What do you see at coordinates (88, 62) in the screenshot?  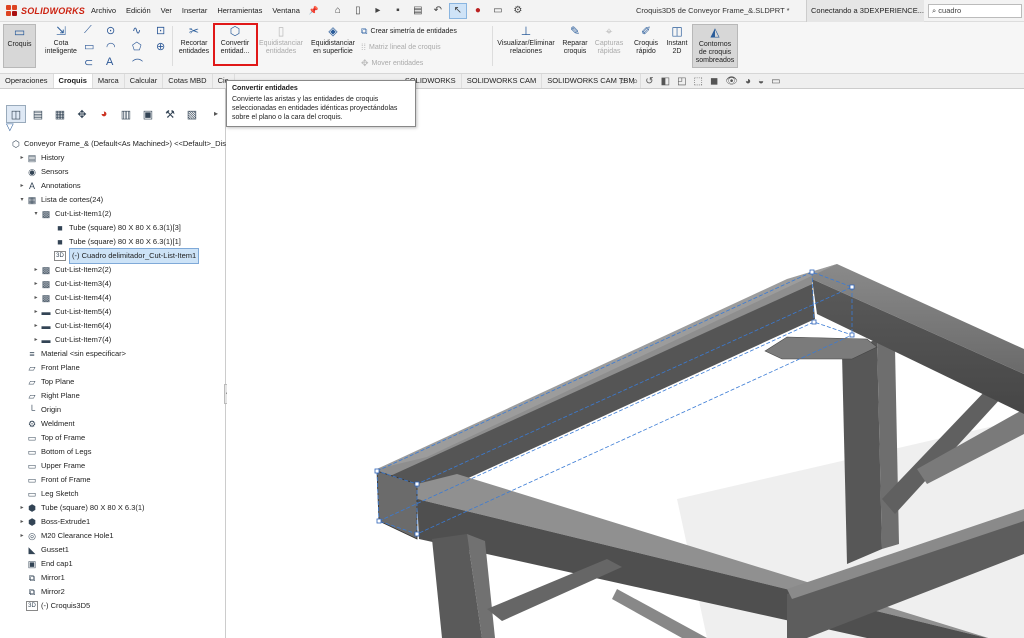 I see `slot-icon: ⊂` at bounding box center [88, 62].